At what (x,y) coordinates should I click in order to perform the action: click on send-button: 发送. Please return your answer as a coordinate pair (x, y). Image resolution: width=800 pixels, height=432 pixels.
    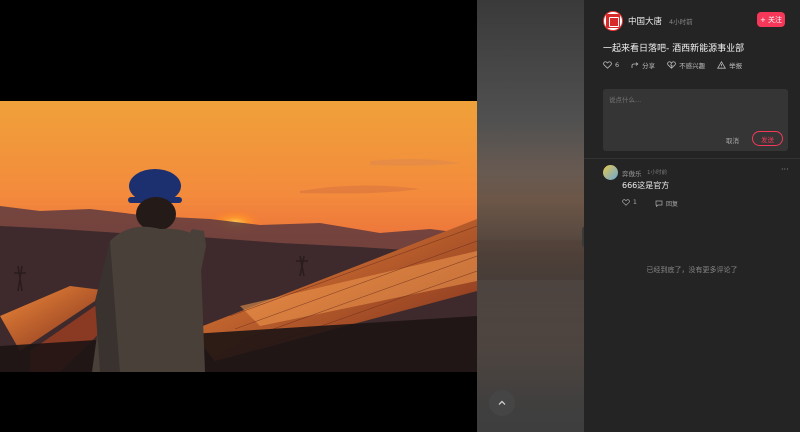
    Looking at the image, I should click on (767, 138).